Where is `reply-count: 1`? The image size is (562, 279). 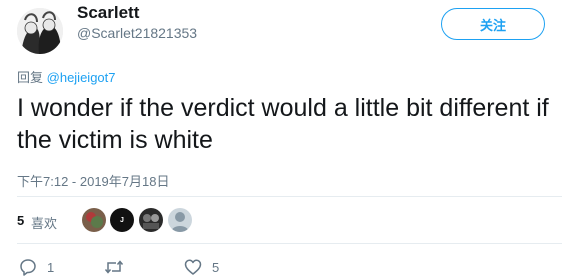 reply-count: 1 is located at coordinates (51, 267).